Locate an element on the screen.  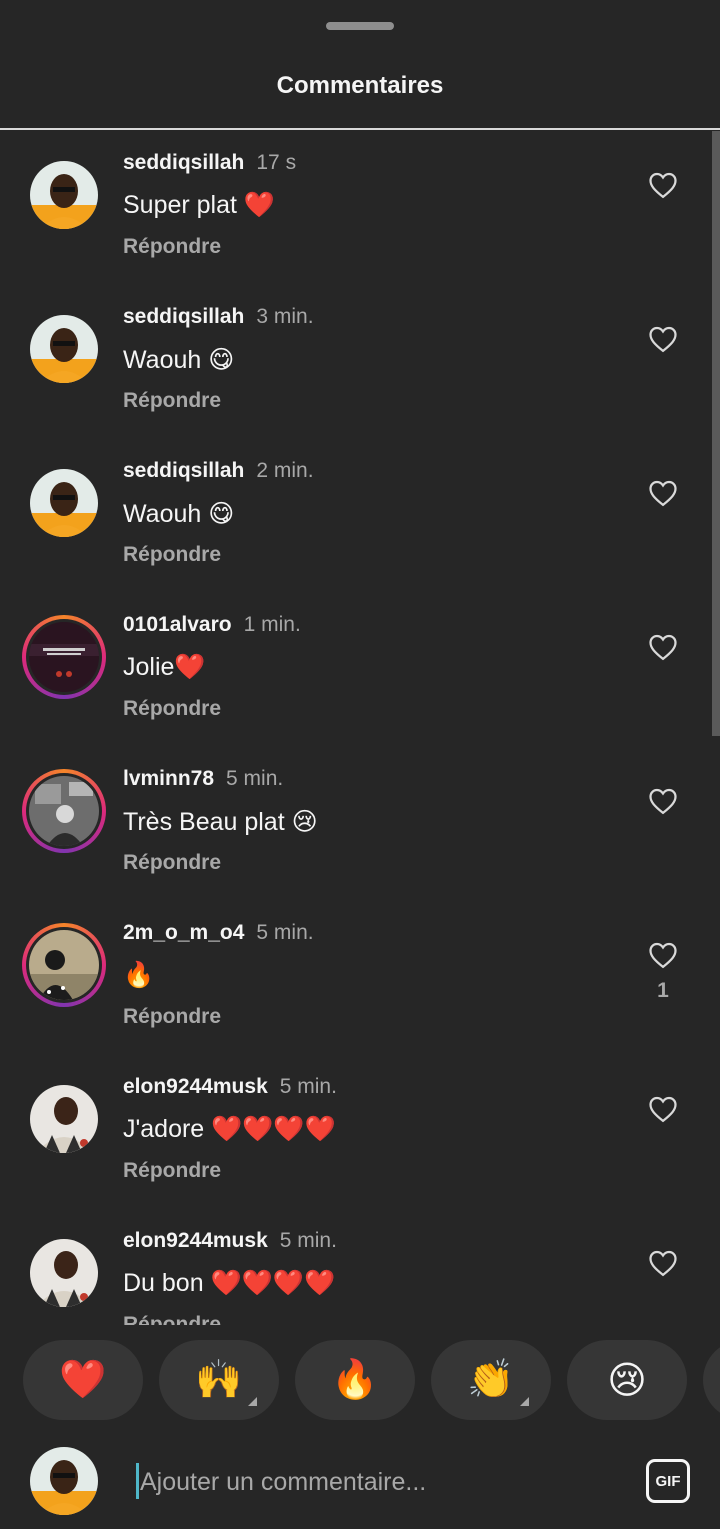
reaction-clap-button: 👏 is located at coordinates (491, 1380).